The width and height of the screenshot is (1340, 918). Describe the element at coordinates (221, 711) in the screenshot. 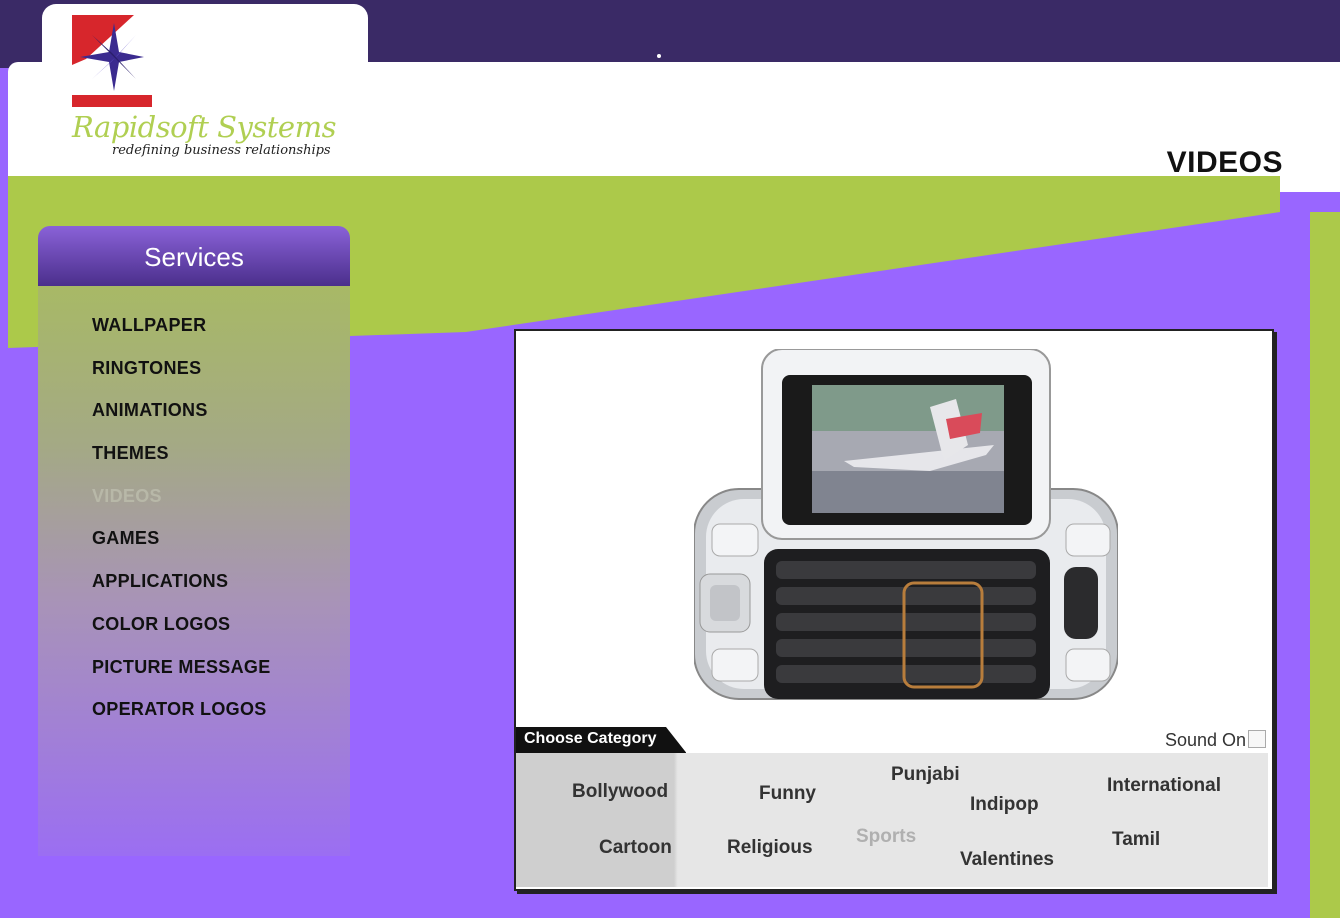

I see `menu-item-operator-logos: OPERATOR LOGOS` at that location.